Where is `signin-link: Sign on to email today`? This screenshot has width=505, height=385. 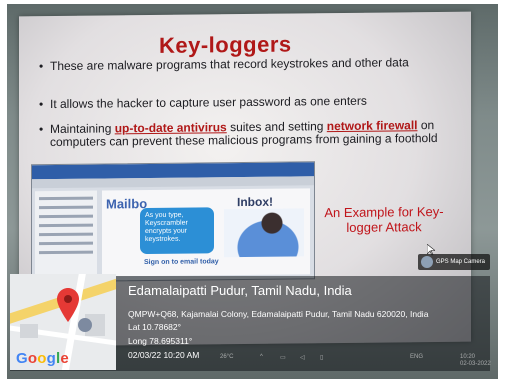 signin-link: Sign on to email today is located at coordinates (181, 262).